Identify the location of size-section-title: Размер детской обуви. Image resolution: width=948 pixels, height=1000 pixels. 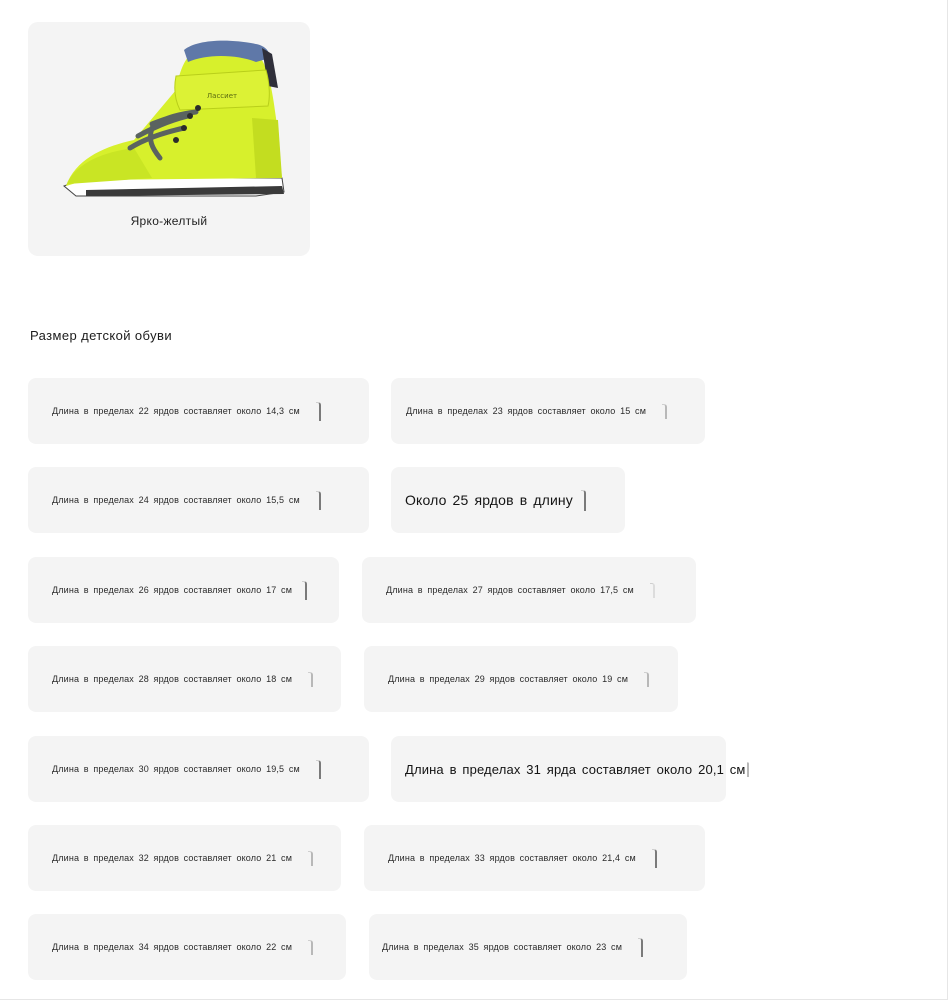
(101, 335).